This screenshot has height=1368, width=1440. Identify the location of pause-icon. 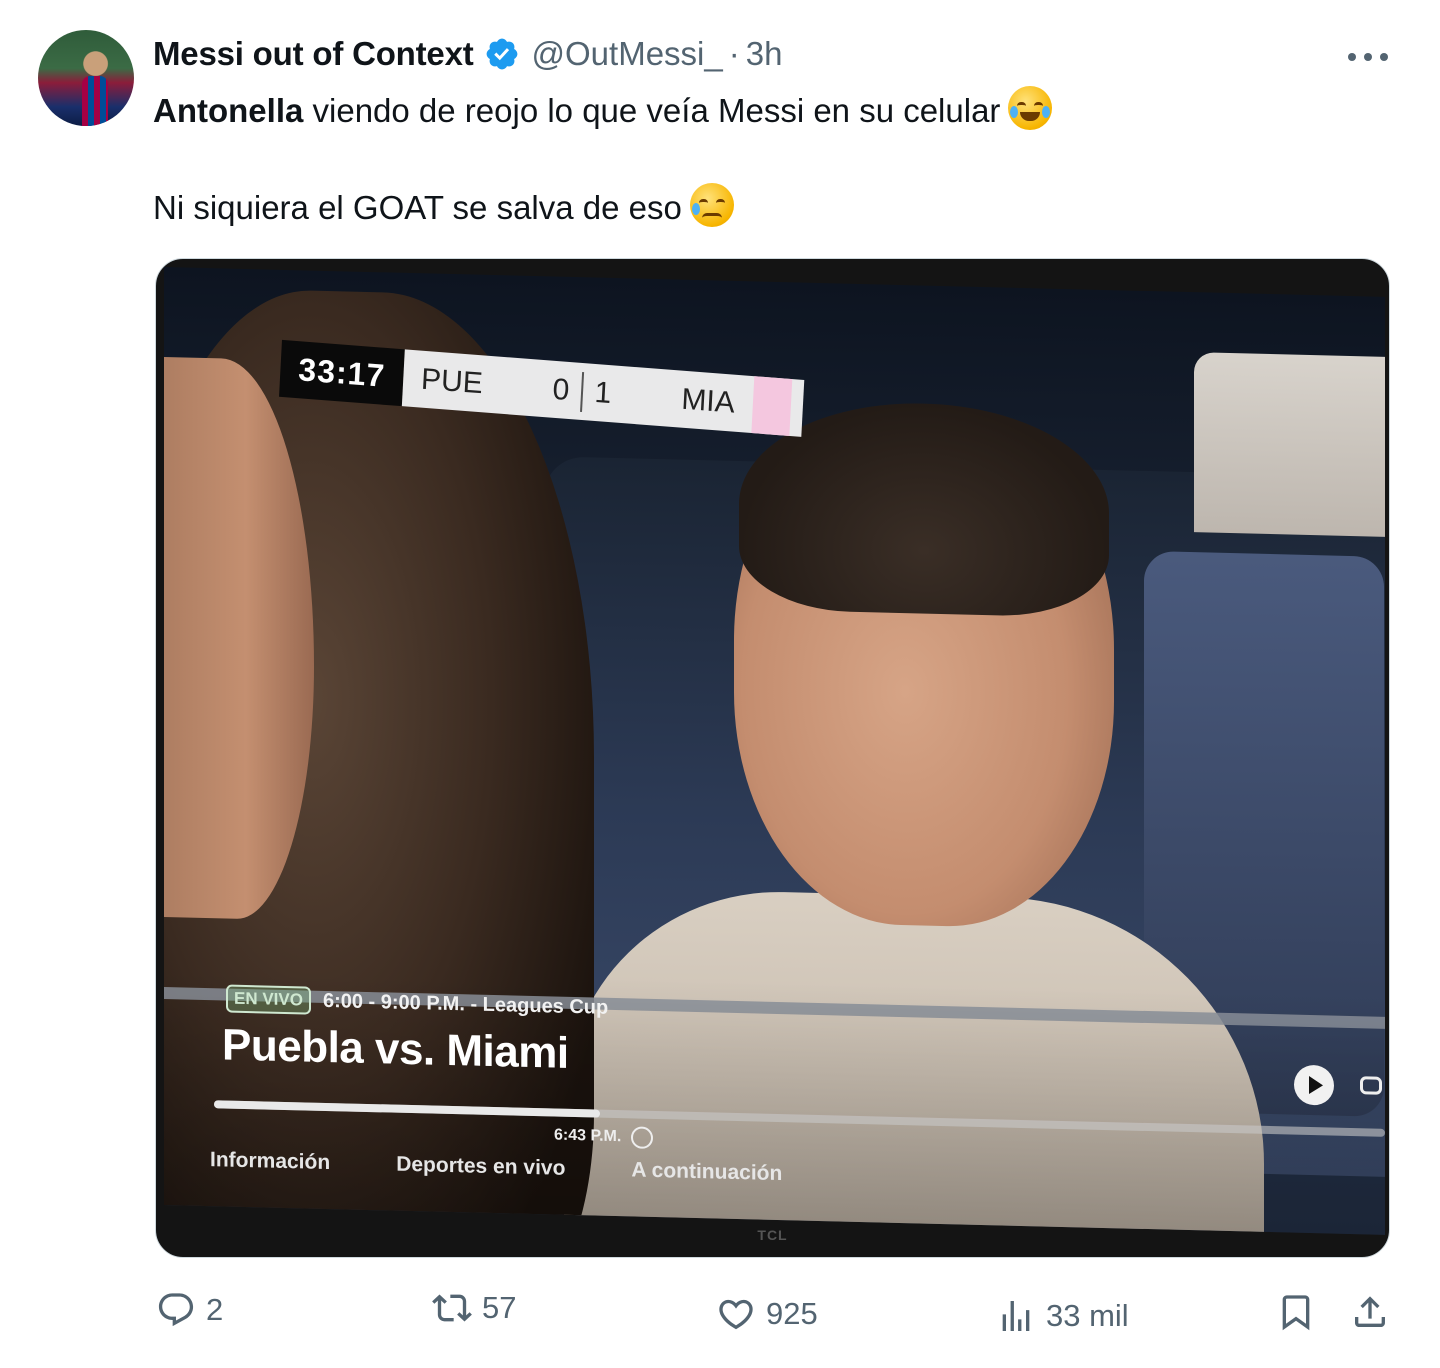
(642, 1137).